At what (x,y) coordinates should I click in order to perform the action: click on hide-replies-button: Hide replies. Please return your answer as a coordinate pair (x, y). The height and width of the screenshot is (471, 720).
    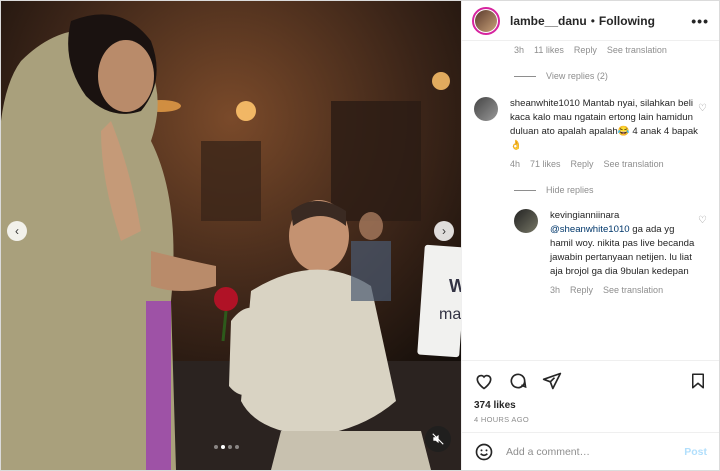
    Looking at the image, I should click on (610, 190).